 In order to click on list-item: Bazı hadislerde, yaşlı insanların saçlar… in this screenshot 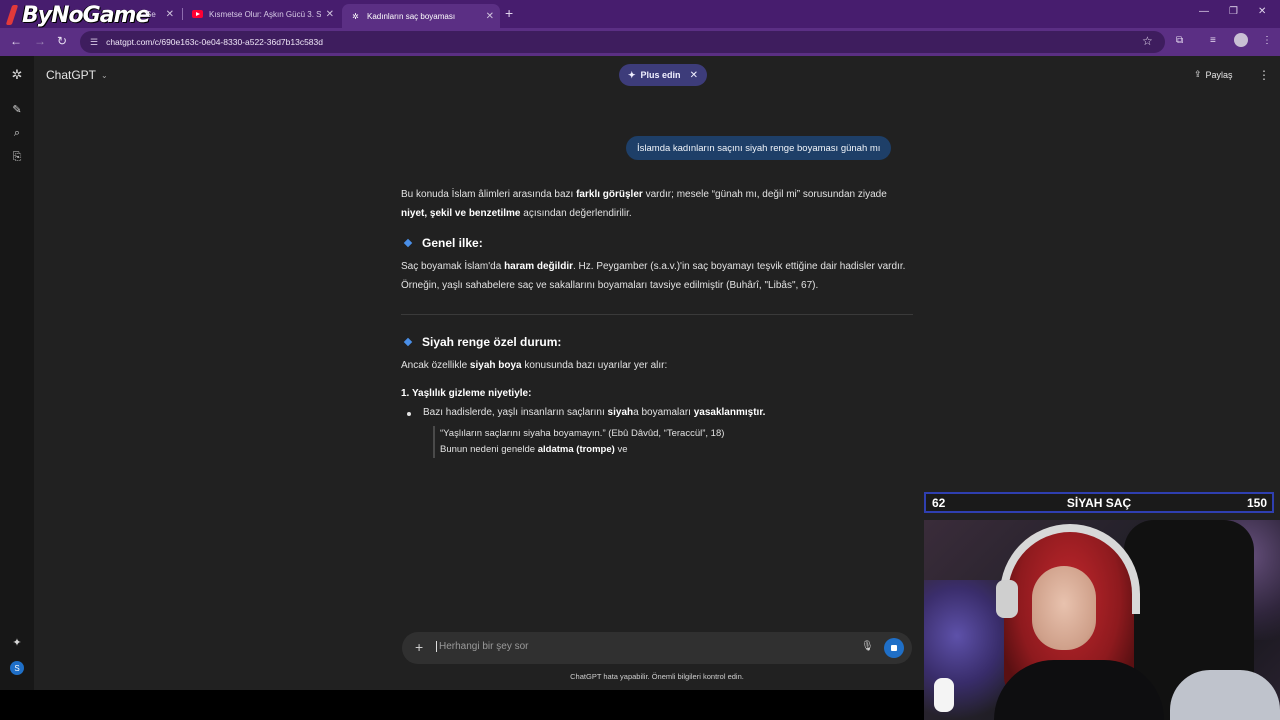, I will do `click(585, 413)`.